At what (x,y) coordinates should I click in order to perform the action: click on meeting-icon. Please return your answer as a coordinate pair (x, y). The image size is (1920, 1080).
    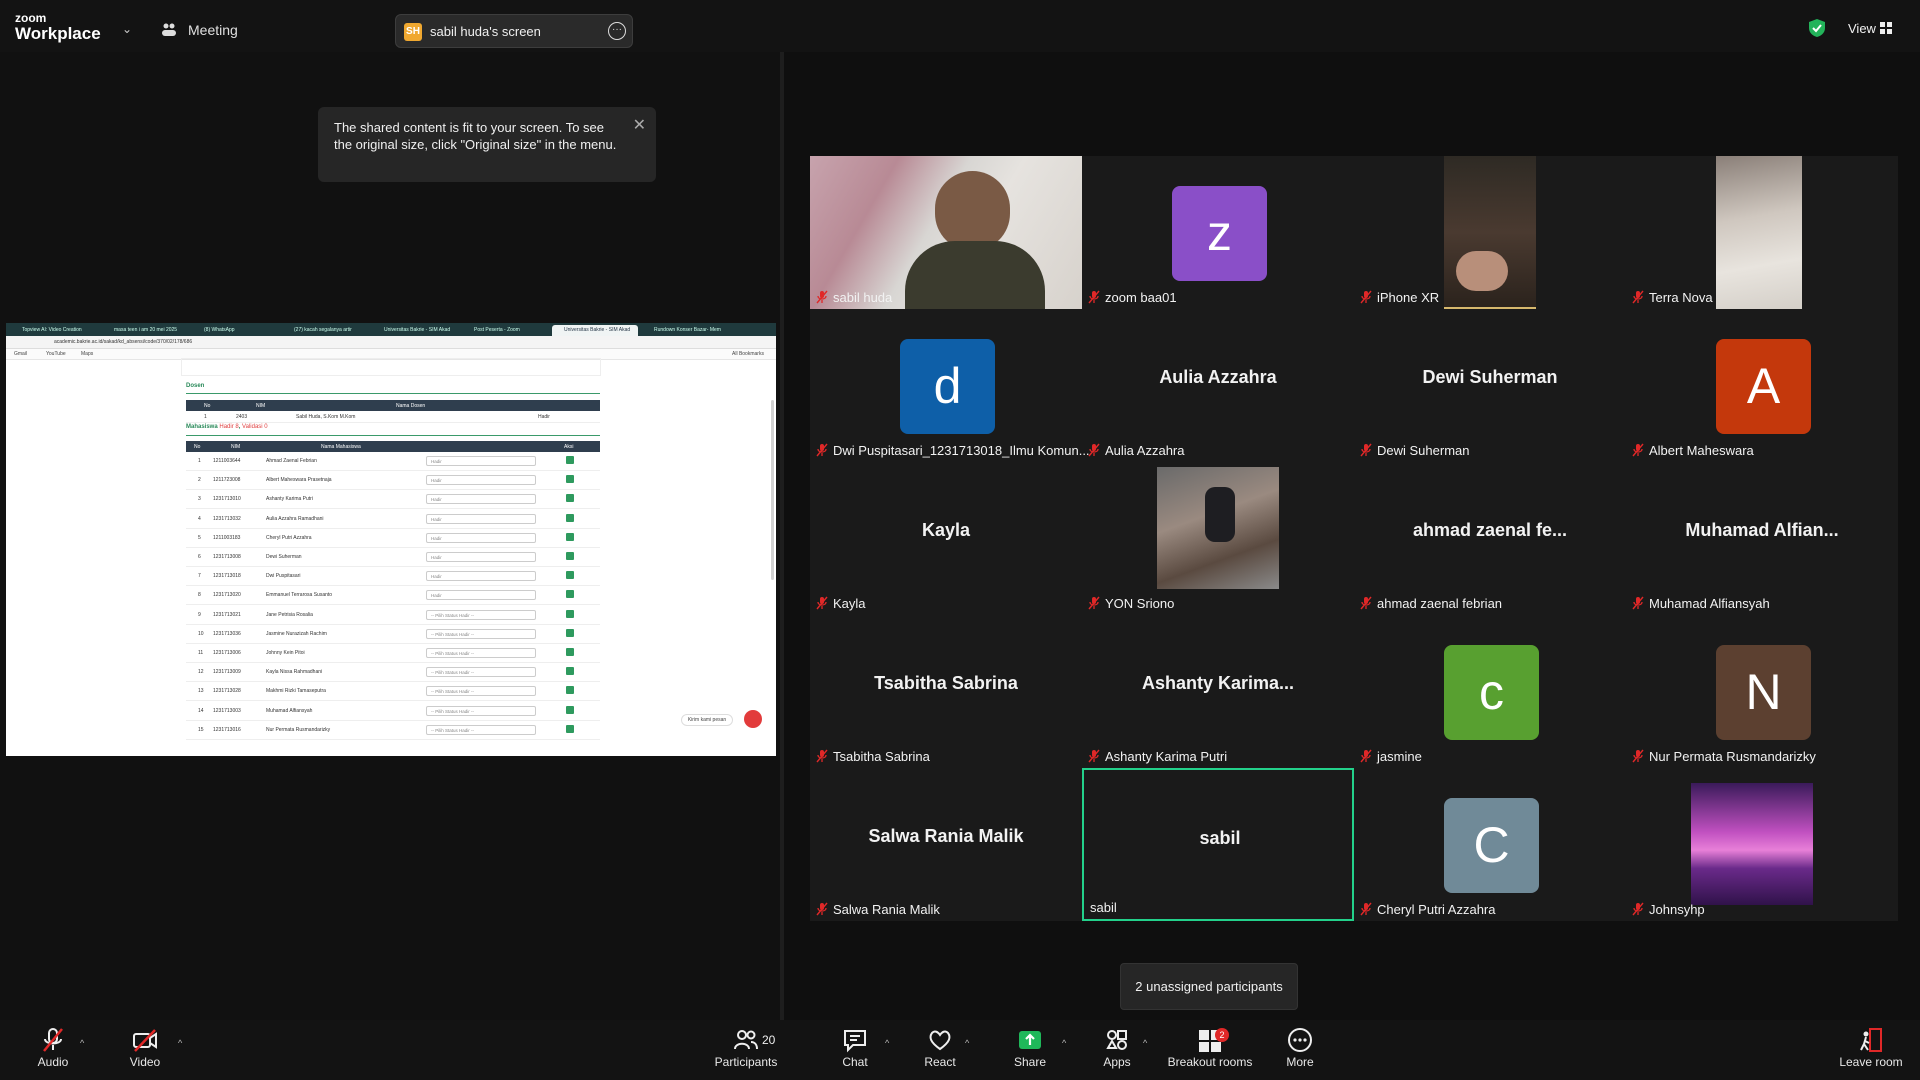
    Looking at the image, I should click on (169, 30).